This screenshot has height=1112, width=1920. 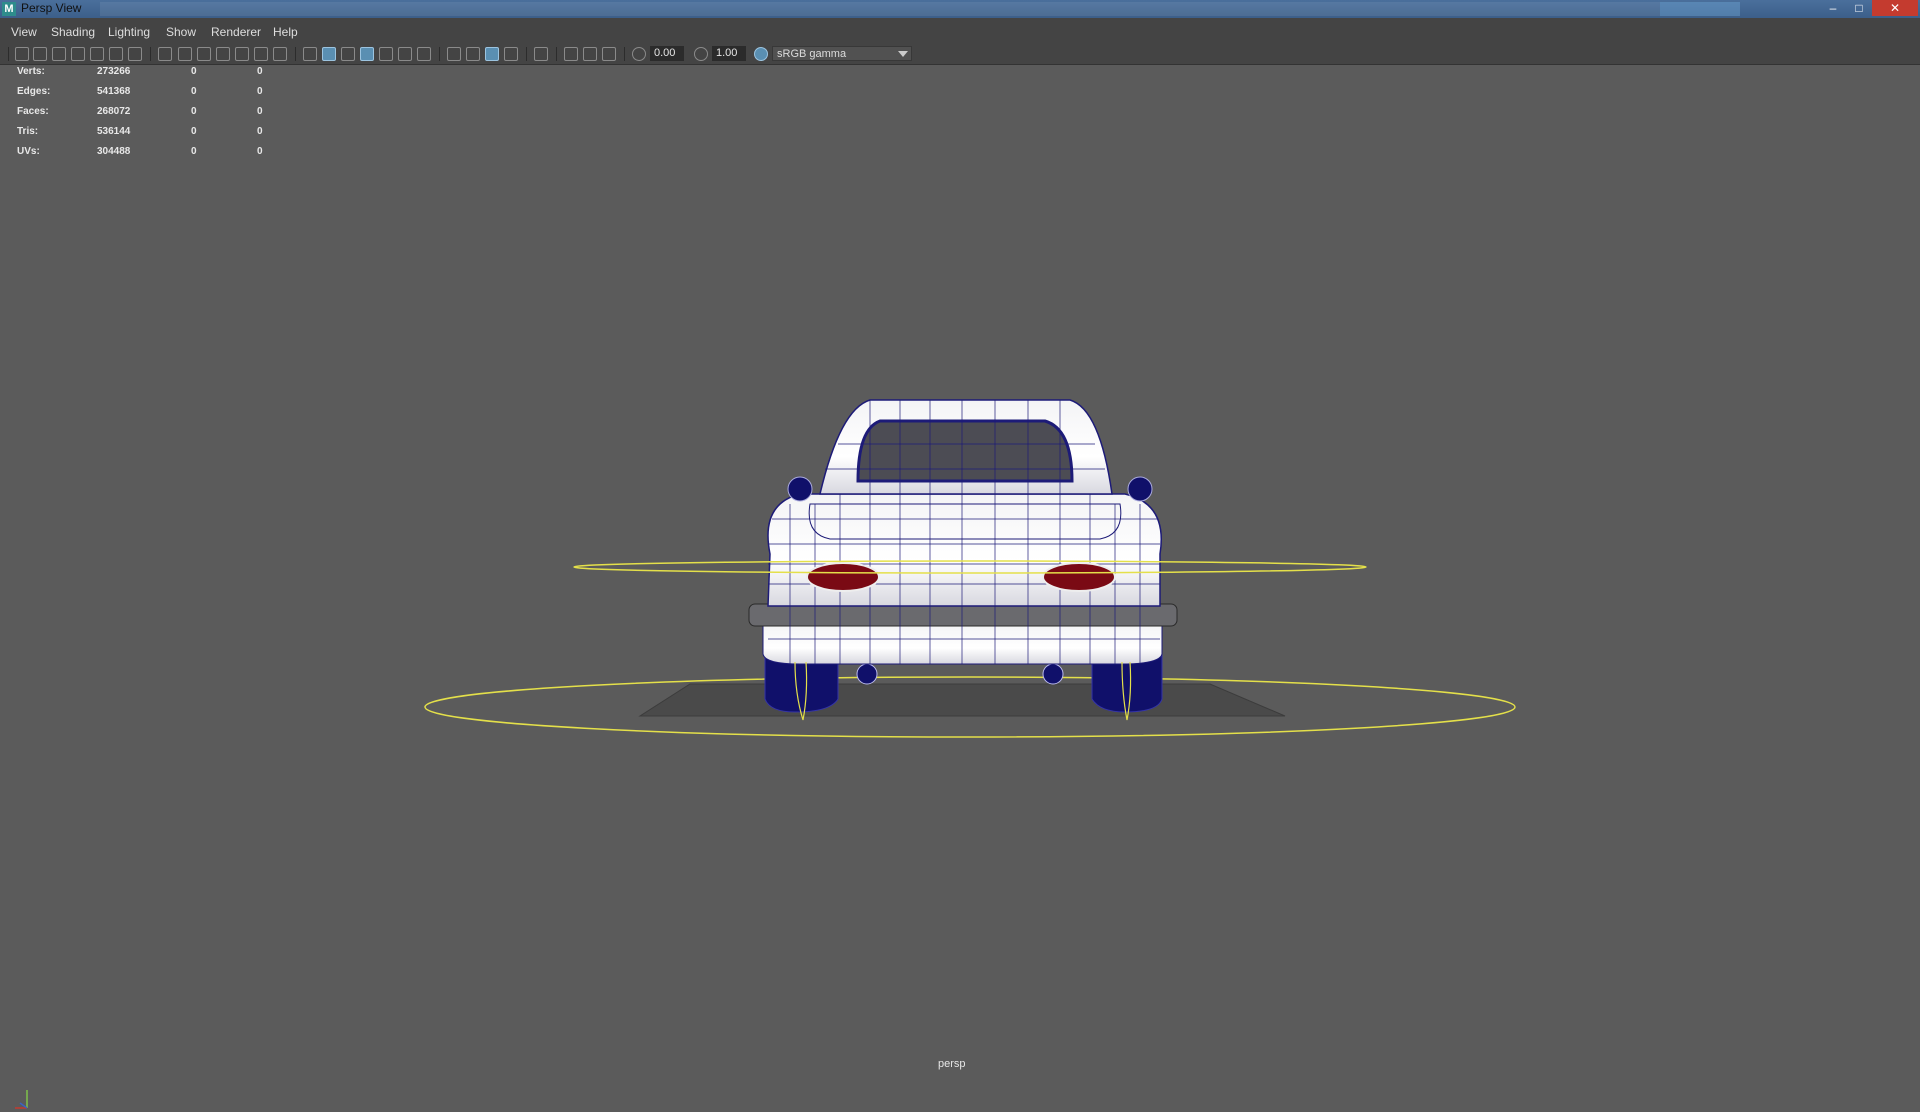 What do you see at coordinates (963, 615) in the screenshot?
I see `rear-bumper` at bounding box center [963, 615].